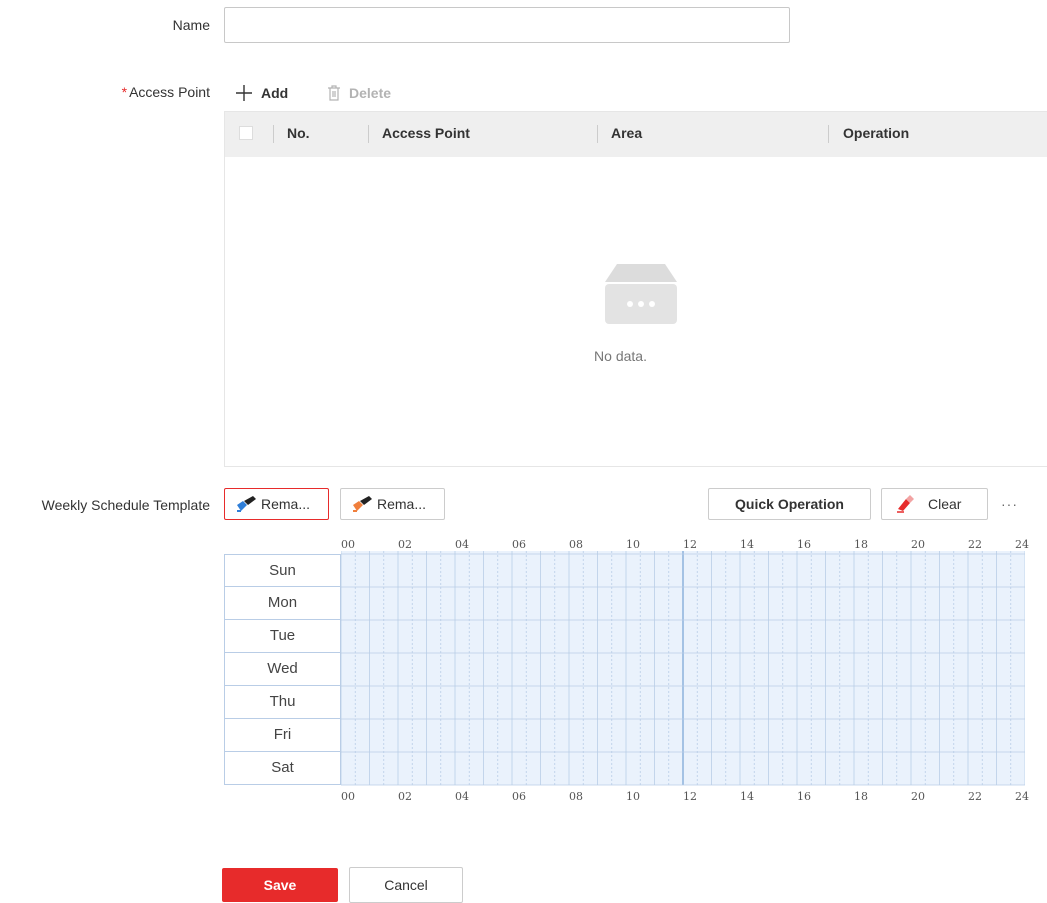 The image size is (1047, 903). I want to click on delete-button-label: Delete, so click(370, 93).